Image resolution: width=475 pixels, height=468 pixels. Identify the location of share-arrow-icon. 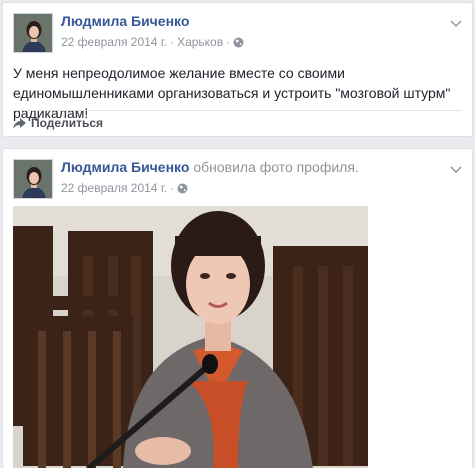
(19, 123).